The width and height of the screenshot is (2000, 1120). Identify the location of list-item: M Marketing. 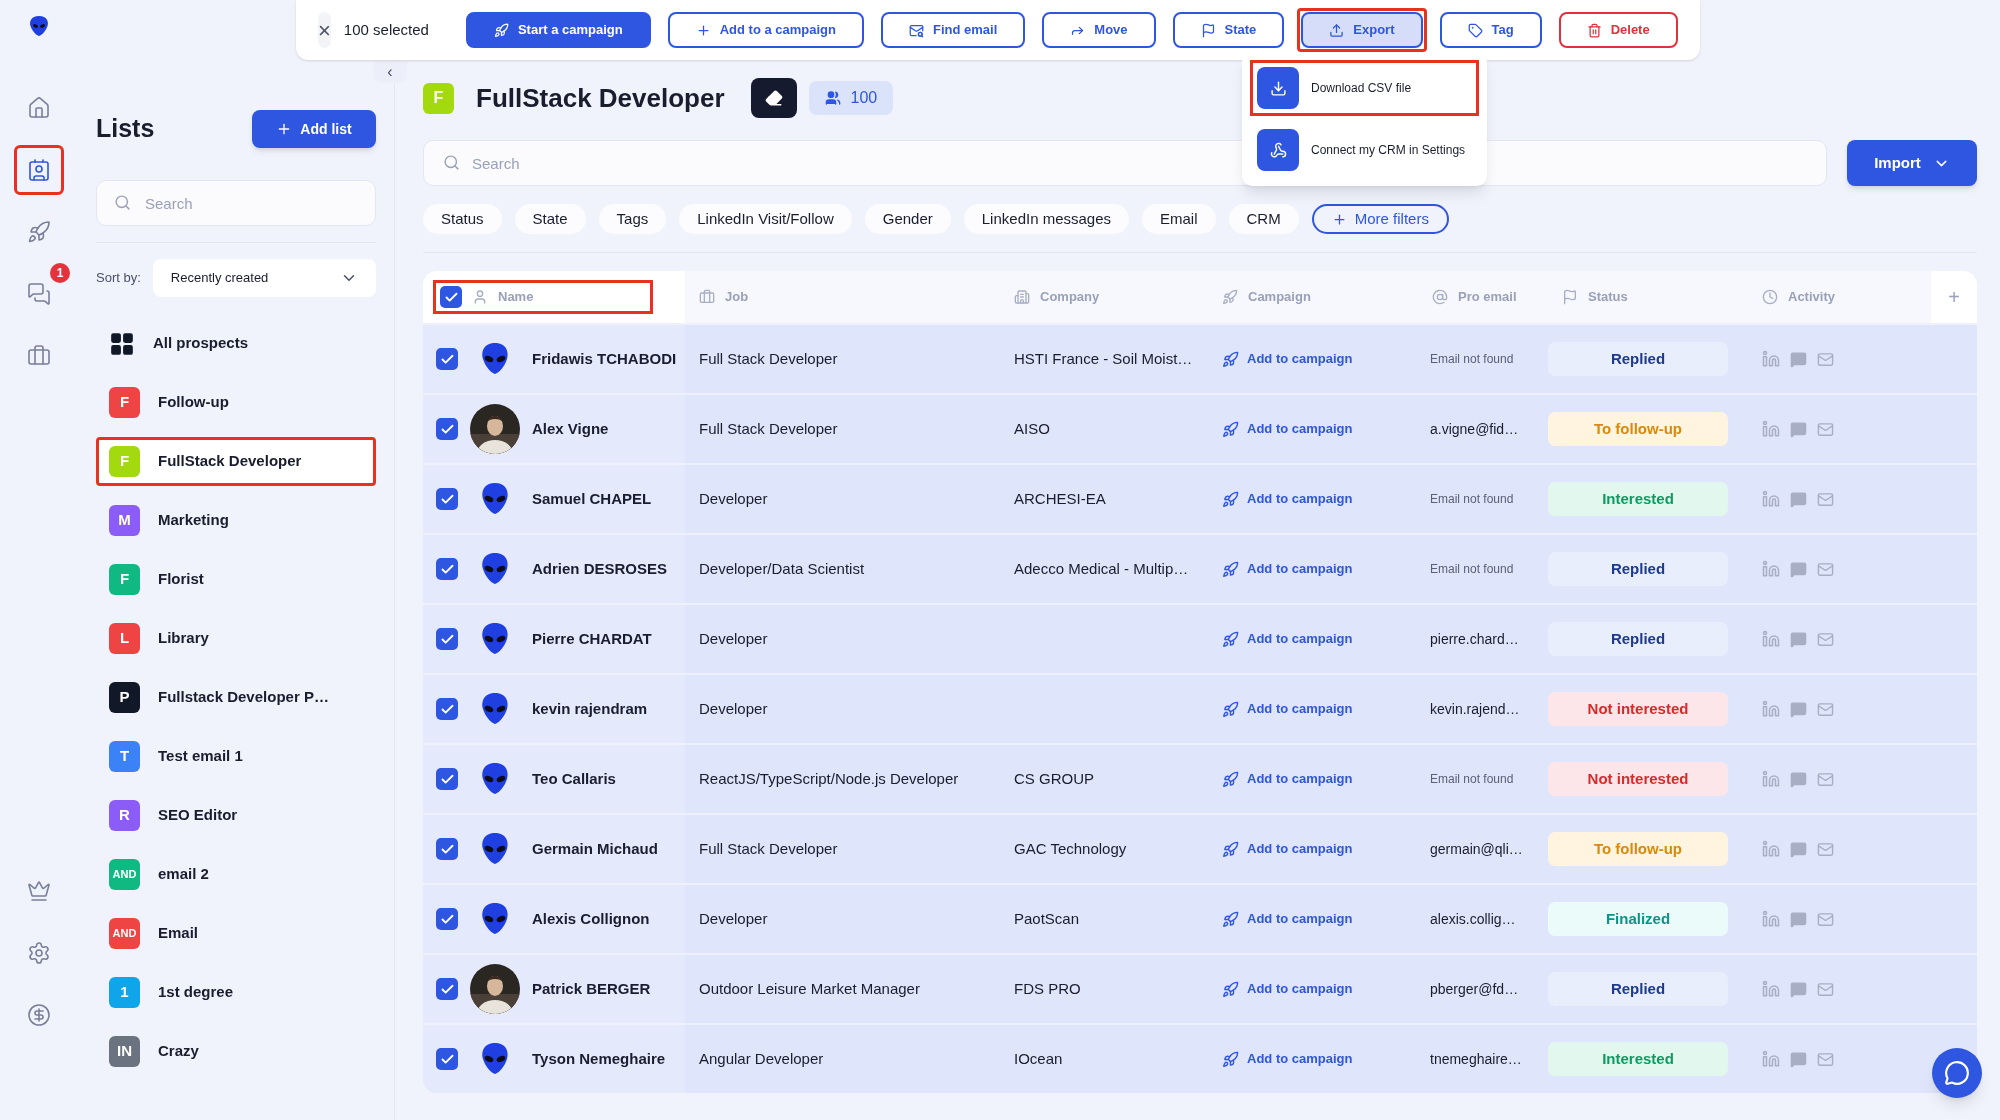
(236, 520).